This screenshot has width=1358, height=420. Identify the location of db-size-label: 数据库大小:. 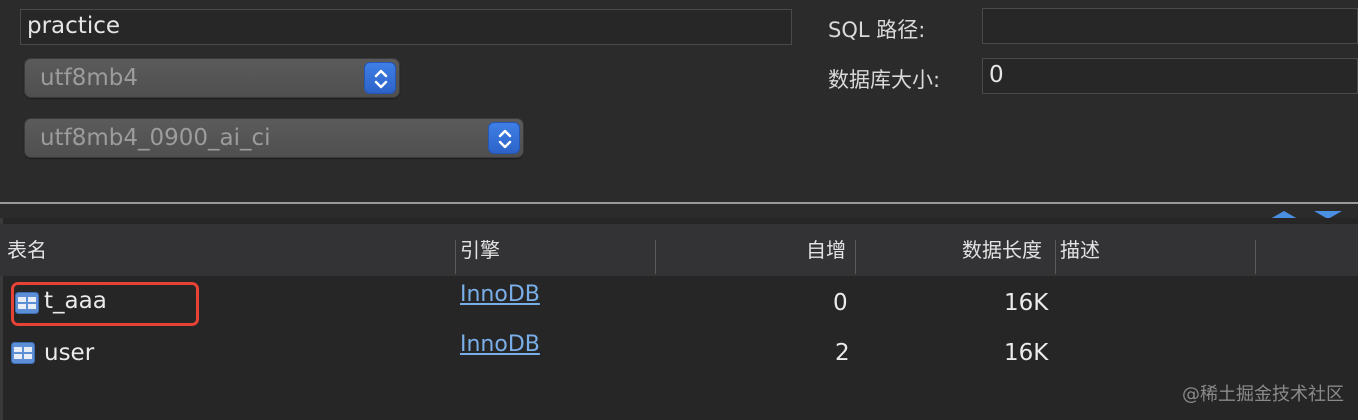
(884, 80).